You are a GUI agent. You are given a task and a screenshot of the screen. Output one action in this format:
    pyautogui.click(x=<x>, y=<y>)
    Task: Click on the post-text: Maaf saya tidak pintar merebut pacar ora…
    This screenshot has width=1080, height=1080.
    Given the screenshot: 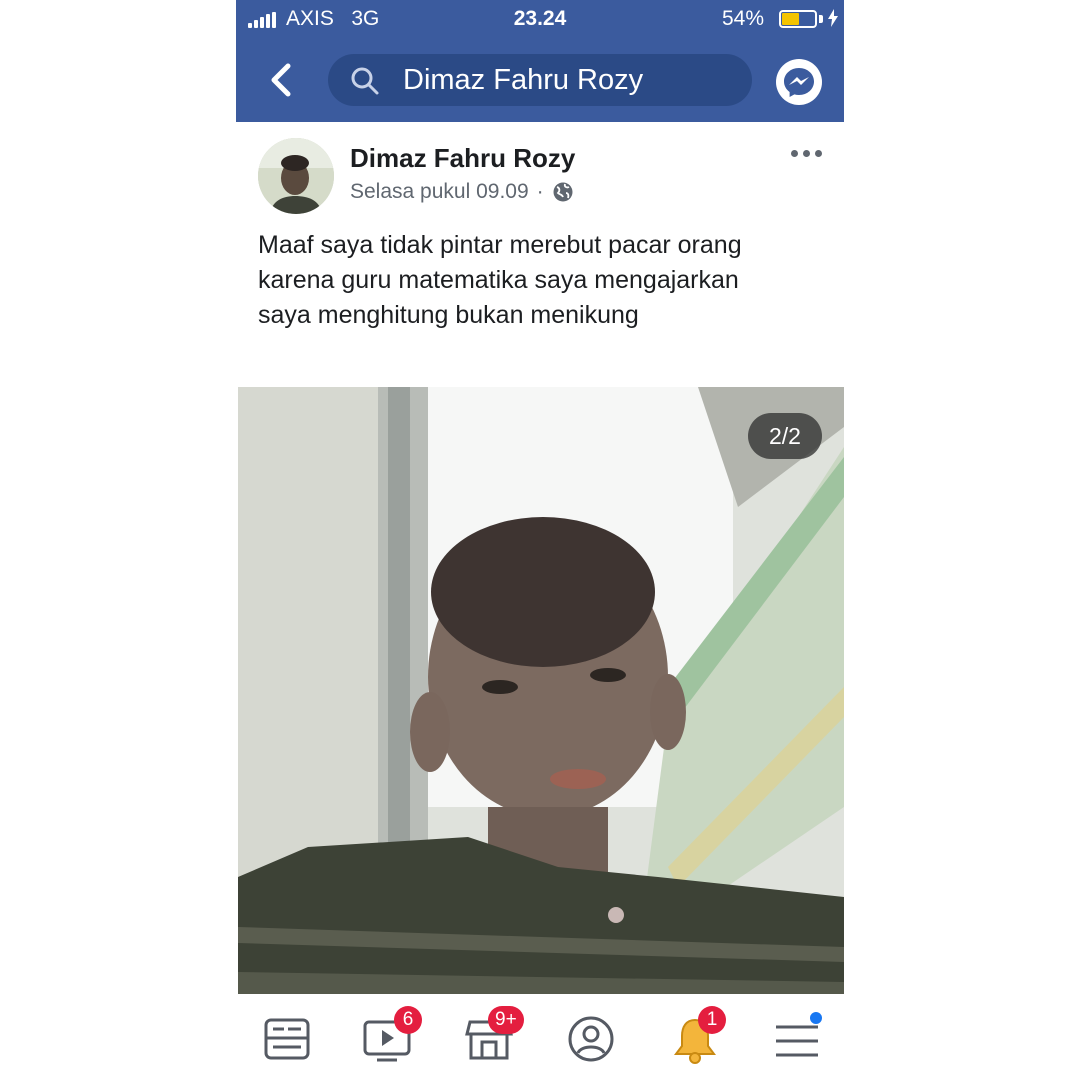 What is the action you would take?
    pyautogui.click(x=543, y=280)
    